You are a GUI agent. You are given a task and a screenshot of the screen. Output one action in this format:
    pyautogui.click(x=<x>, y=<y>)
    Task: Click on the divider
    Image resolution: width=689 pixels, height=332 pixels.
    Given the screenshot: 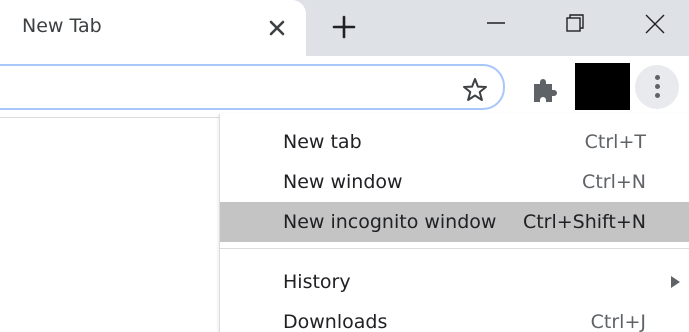 What is the action you would take?
    pyautogui.click(x=110, y=117)
    